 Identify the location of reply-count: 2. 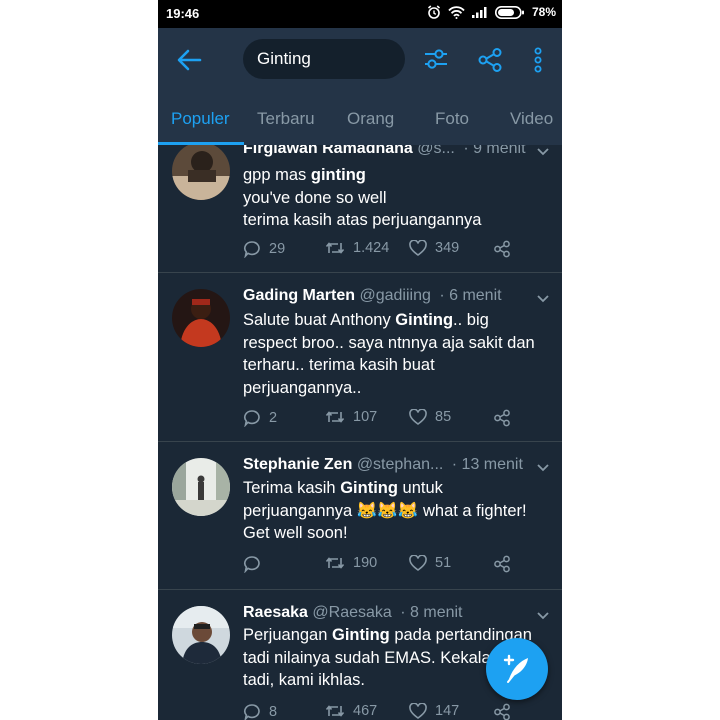
(273, 418).